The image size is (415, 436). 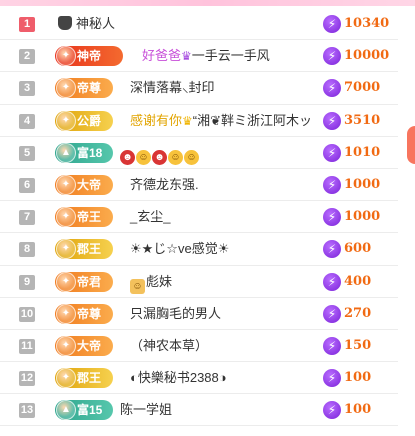 What do you see at coordinates (206, 56) in the screenshot?
I see `user-name: 好爸爸♛一手云一手风` at bounding box center [206, 56].